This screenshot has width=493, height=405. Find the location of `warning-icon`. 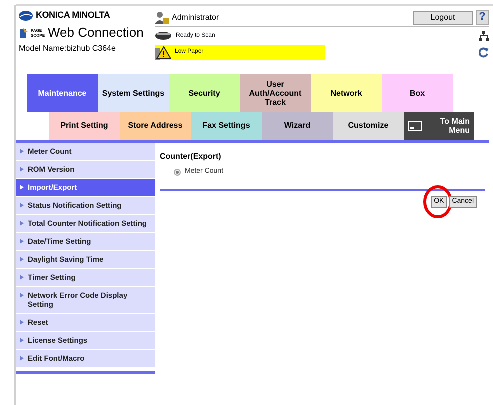

warning-icon is located at coordinates (163, 53).